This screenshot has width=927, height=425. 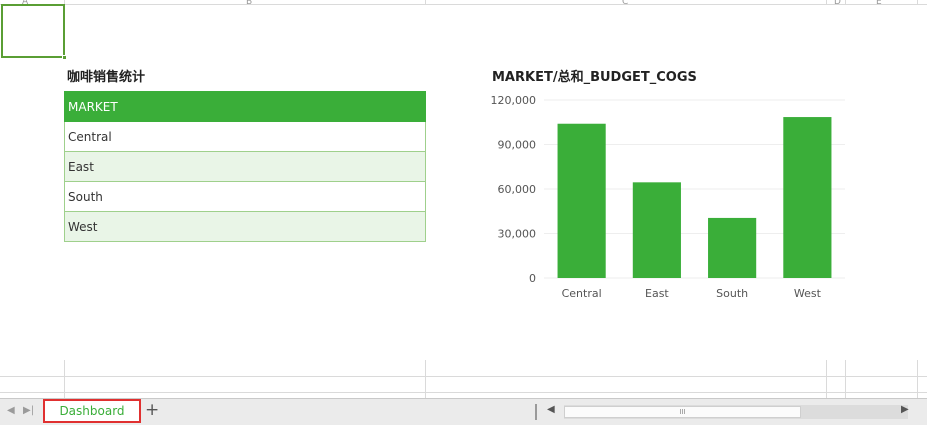 What do you see at coordinates (245, 136) in the screenshot?
I see `table-row: Central` at bounding box center [245, 136].